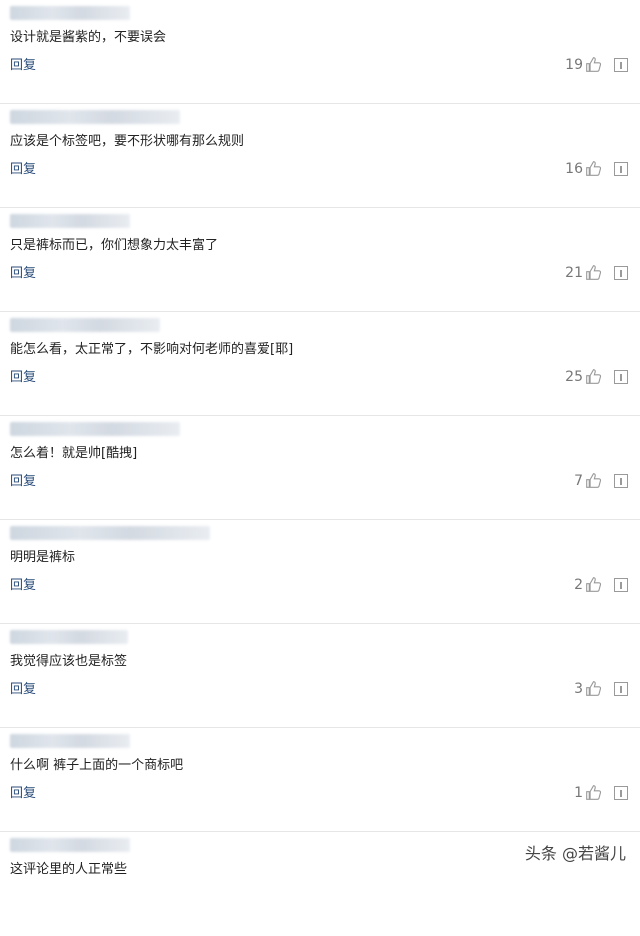 This screenshot has width=640, height=936. What do you see at coordinates (320, 676) in the screenshot?
I see `comment-item: 我觉得应该也是标签 回复 3` at bounding box center [320, 676].